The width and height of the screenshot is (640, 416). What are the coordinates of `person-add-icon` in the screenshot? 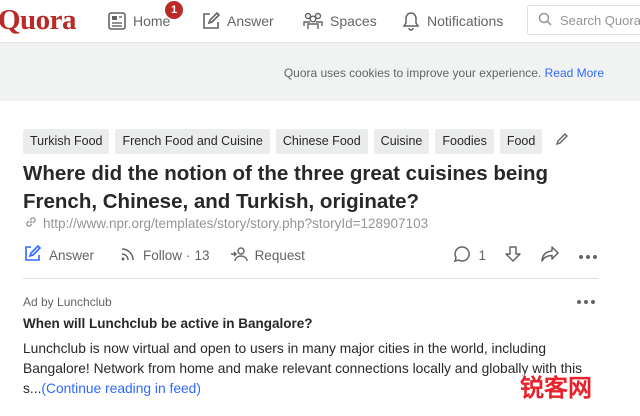 It's located at (239, 255).